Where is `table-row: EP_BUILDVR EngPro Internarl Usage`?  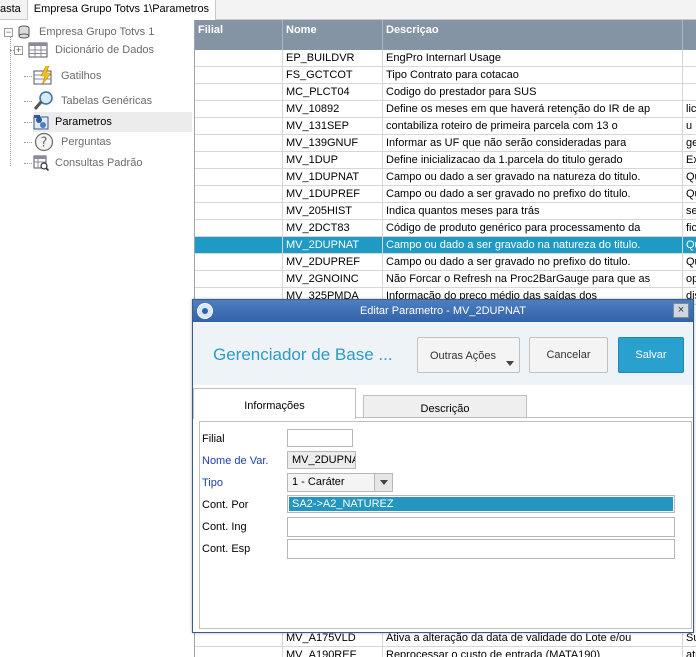
table-row: EP_BUILDVR EngPro Internarl Usage is located at coordinates (445, 58).